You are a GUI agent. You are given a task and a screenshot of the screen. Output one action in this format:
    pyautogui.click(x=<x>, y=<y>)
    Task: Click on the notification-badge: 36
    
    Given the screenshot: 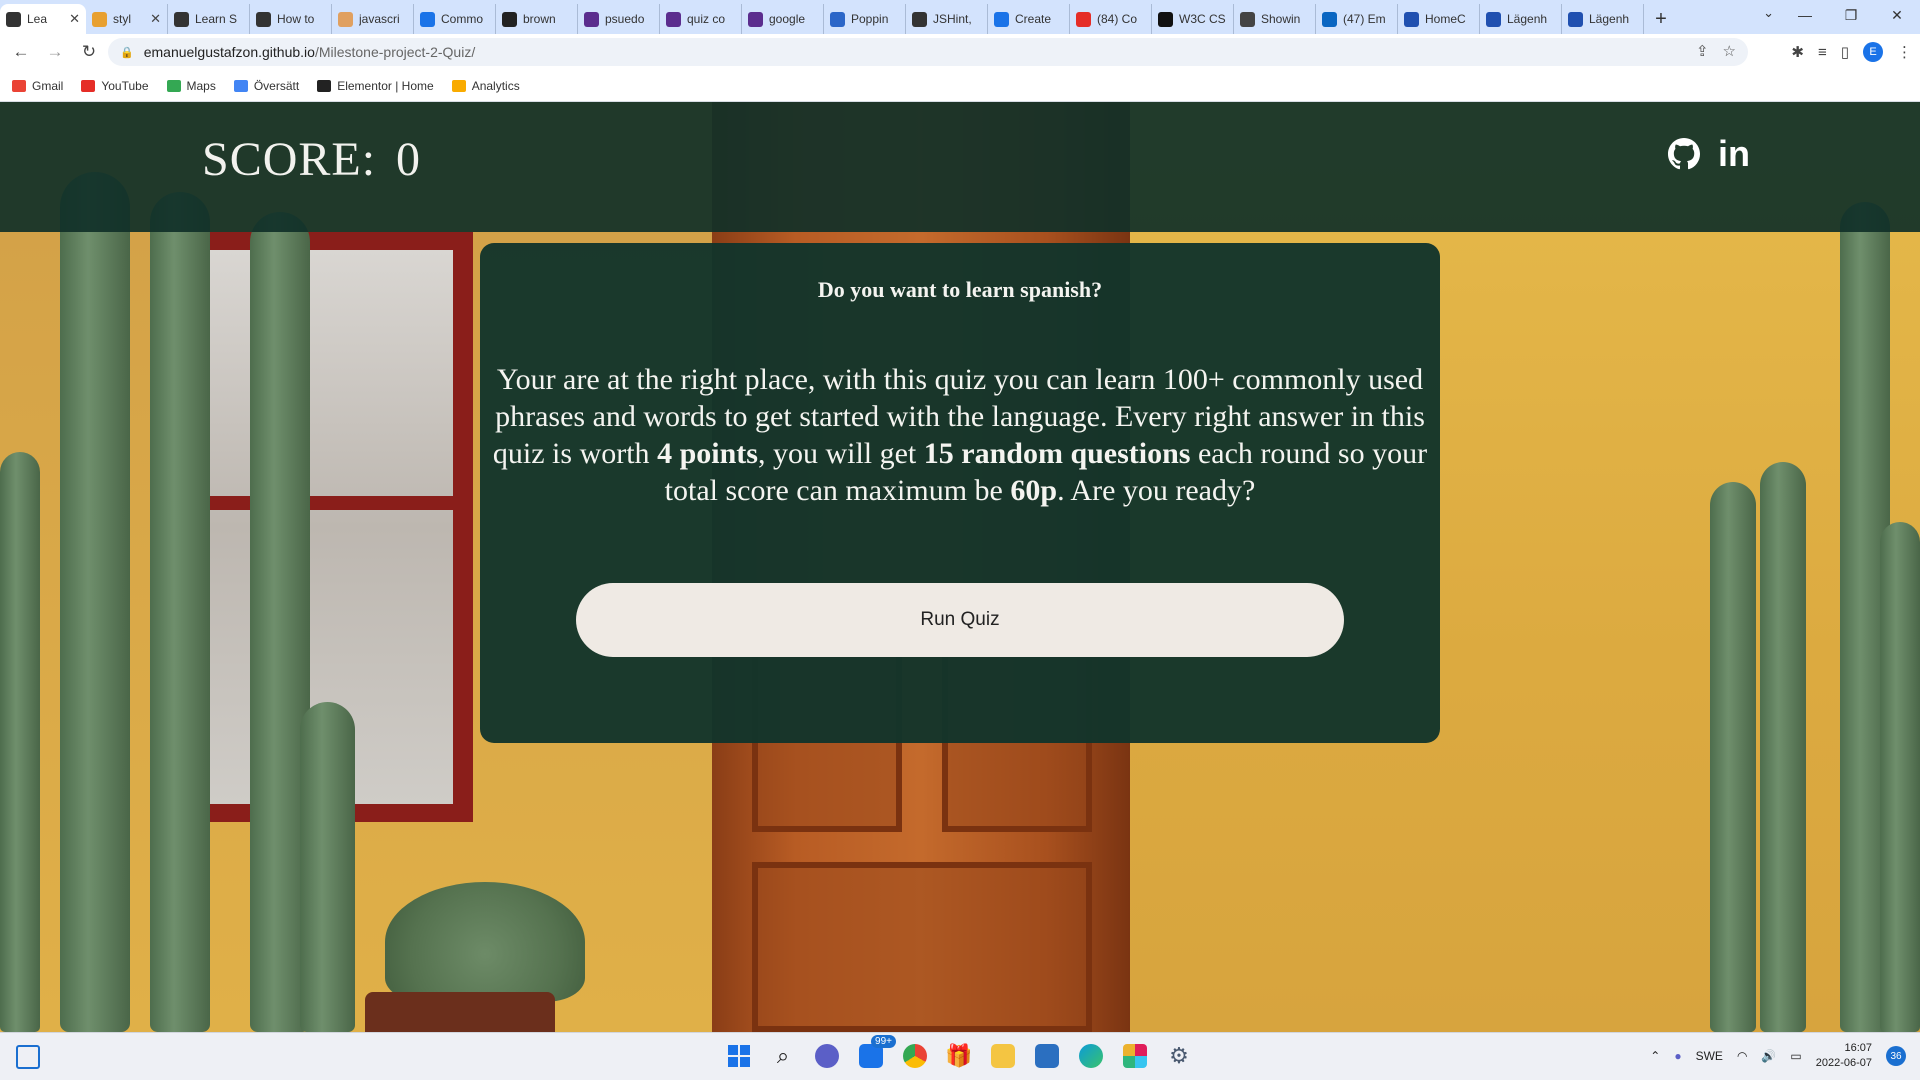 What is the action you would take?
    pyautogui.click(x=1896, y=1056)
    